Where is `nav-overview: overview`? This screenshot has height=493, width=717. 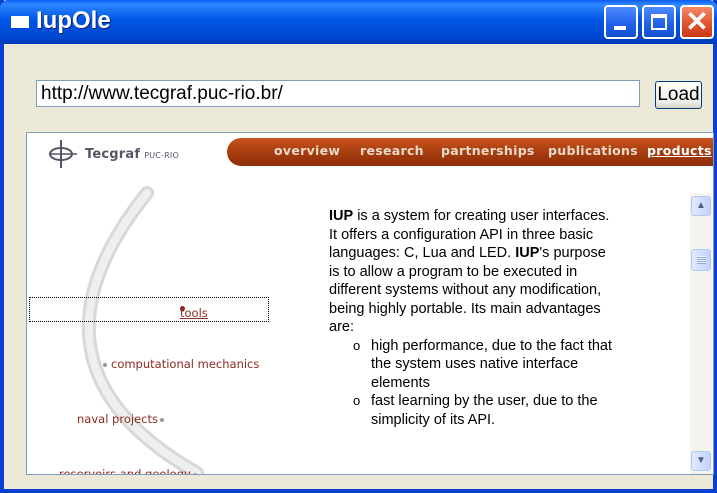 nav-overview: overview is located at coordinates (307, 150).